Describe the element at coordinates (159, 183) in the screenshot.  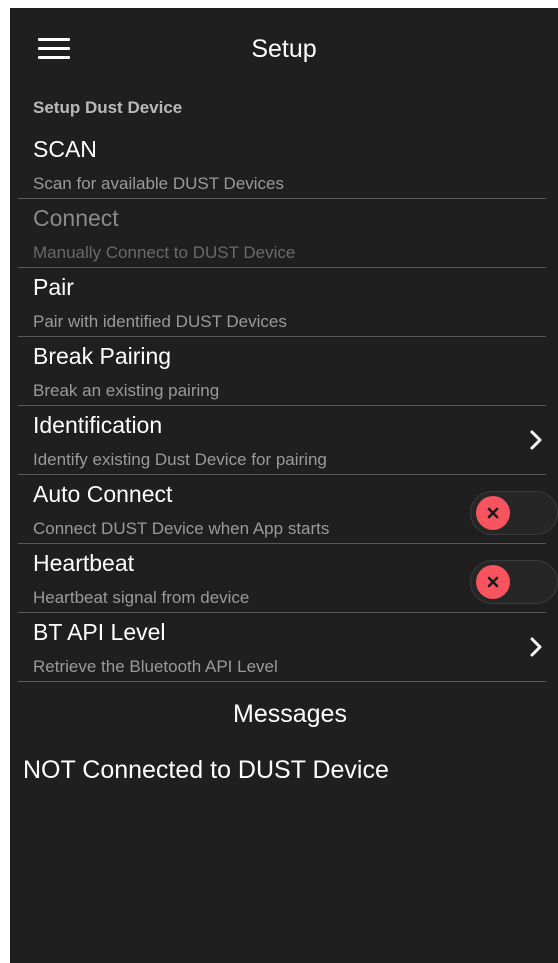
I see `pref-summary: Scan for available DUST Devices` at that location.